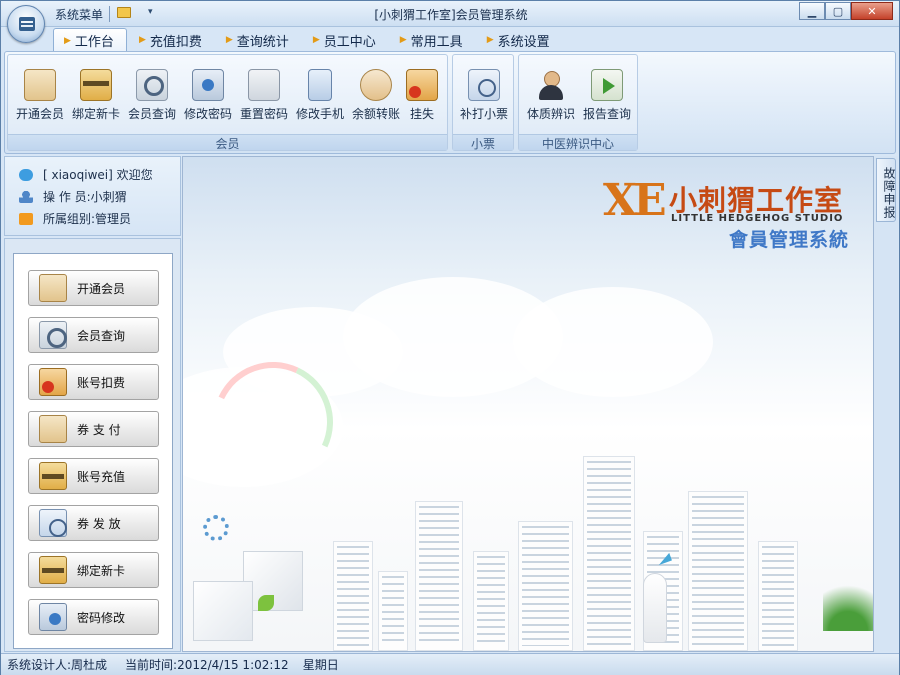 This screenshot has width=900, height=675. What do you see at coordinates (57, 665) in the screenshot?
I see `designer-text: 系统设计人:周杜成` at bounding box center [57, 665].